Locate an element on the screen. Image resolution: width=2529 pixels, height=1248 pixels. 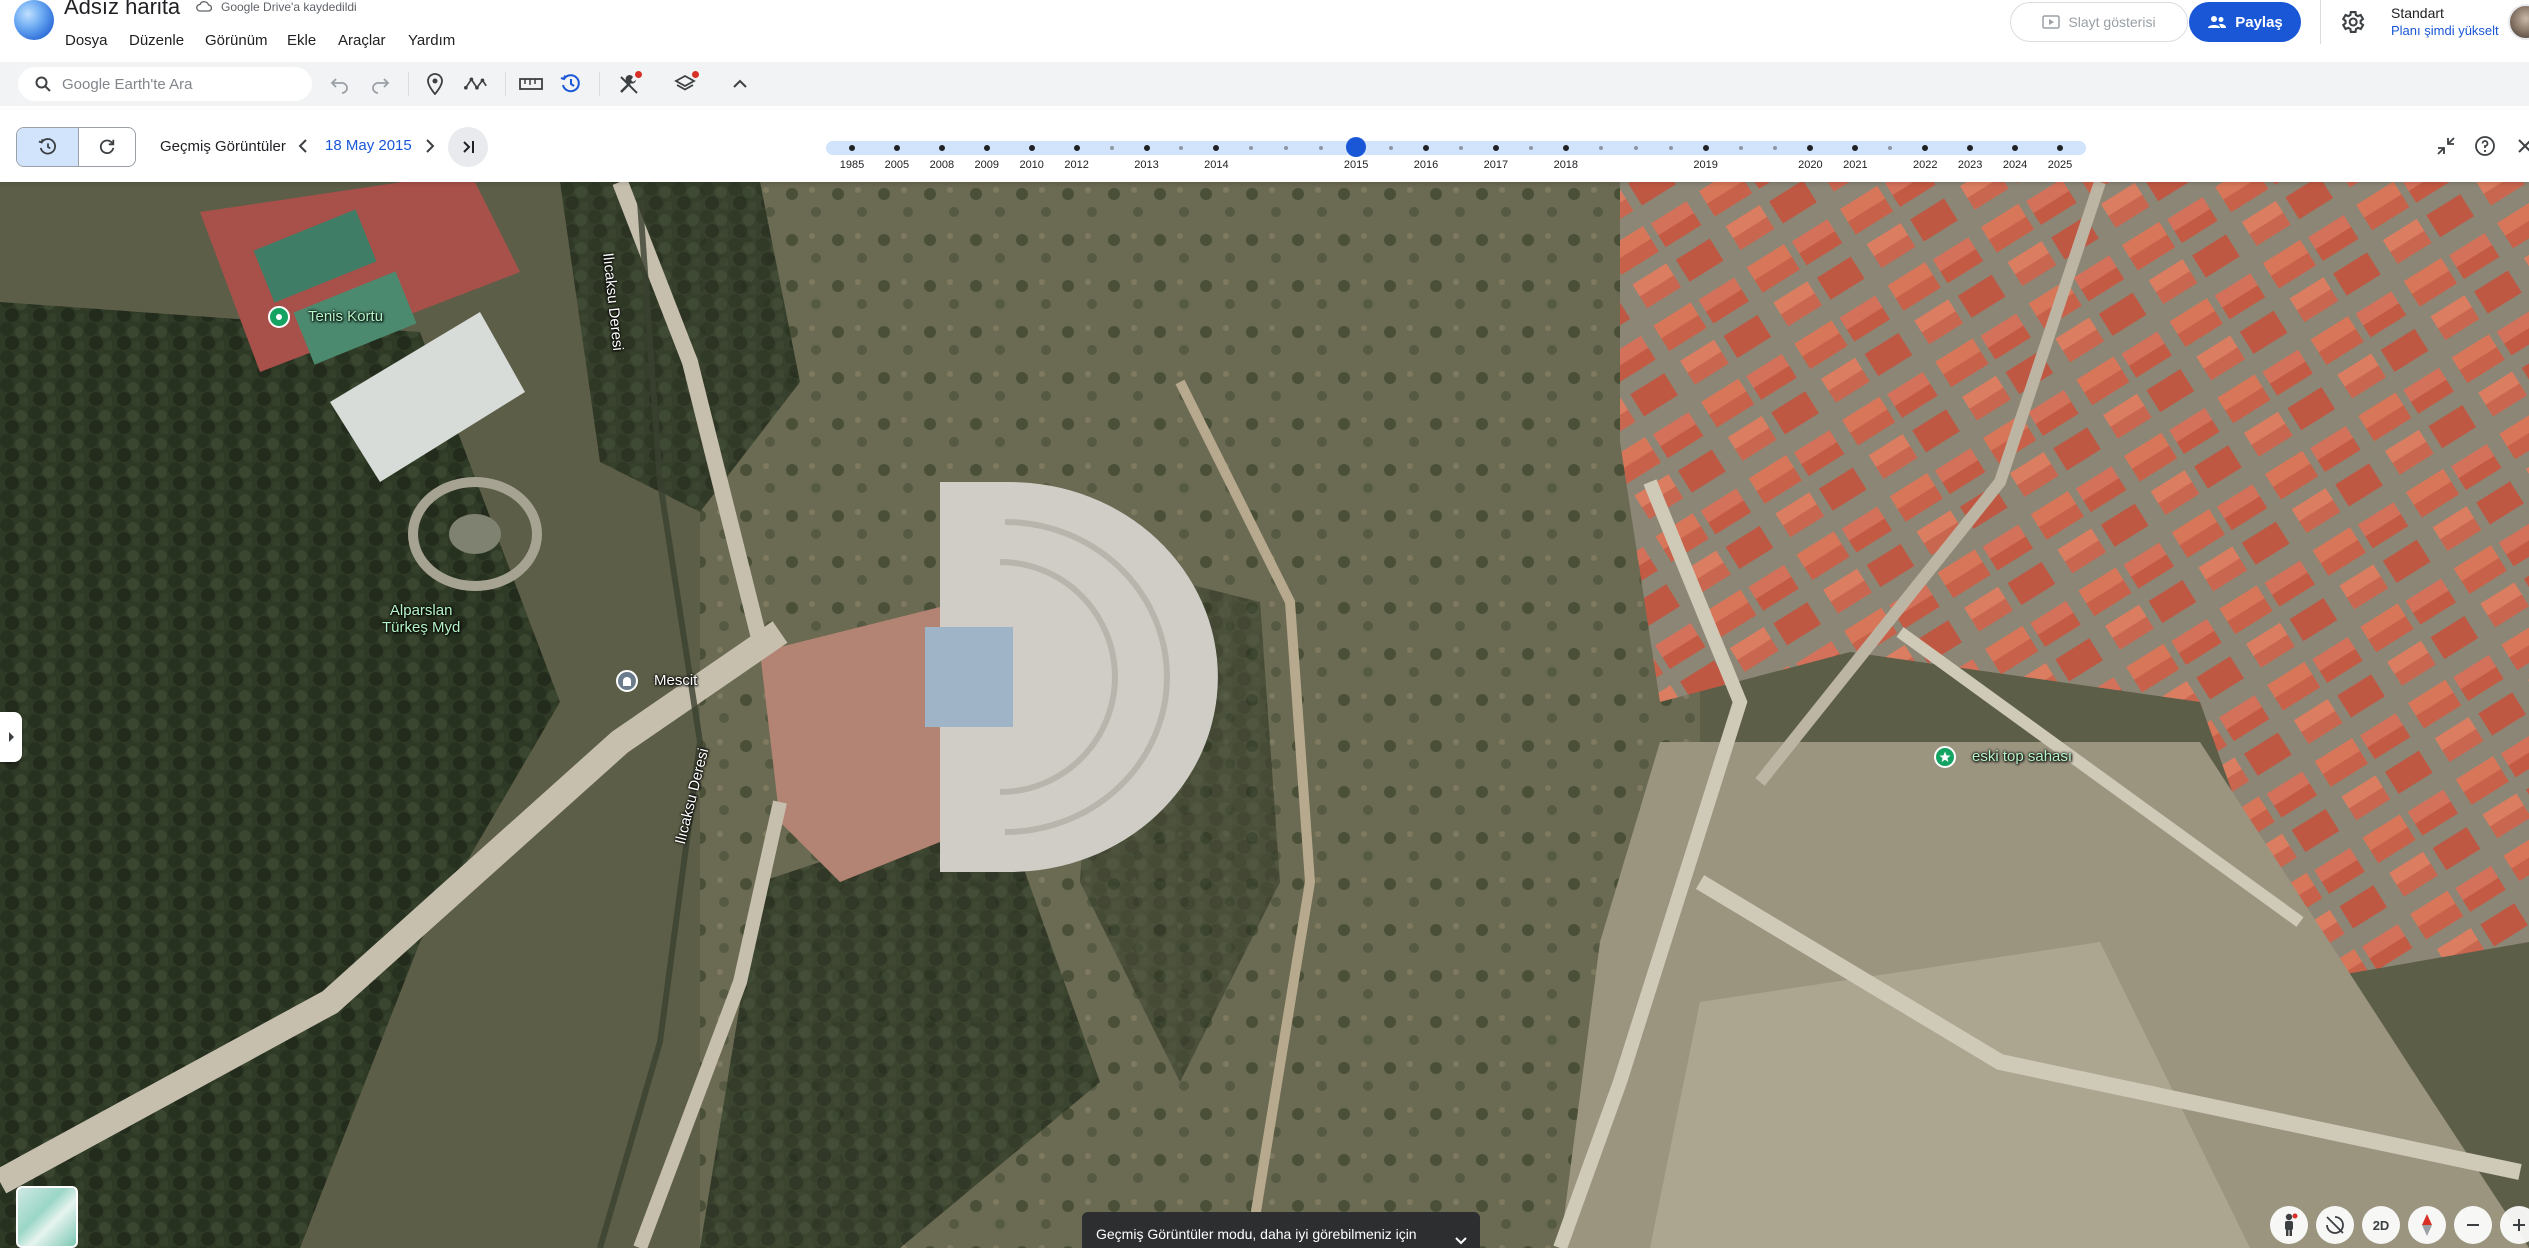
tilt-off-icon is located at coordinates (2335, 1225).